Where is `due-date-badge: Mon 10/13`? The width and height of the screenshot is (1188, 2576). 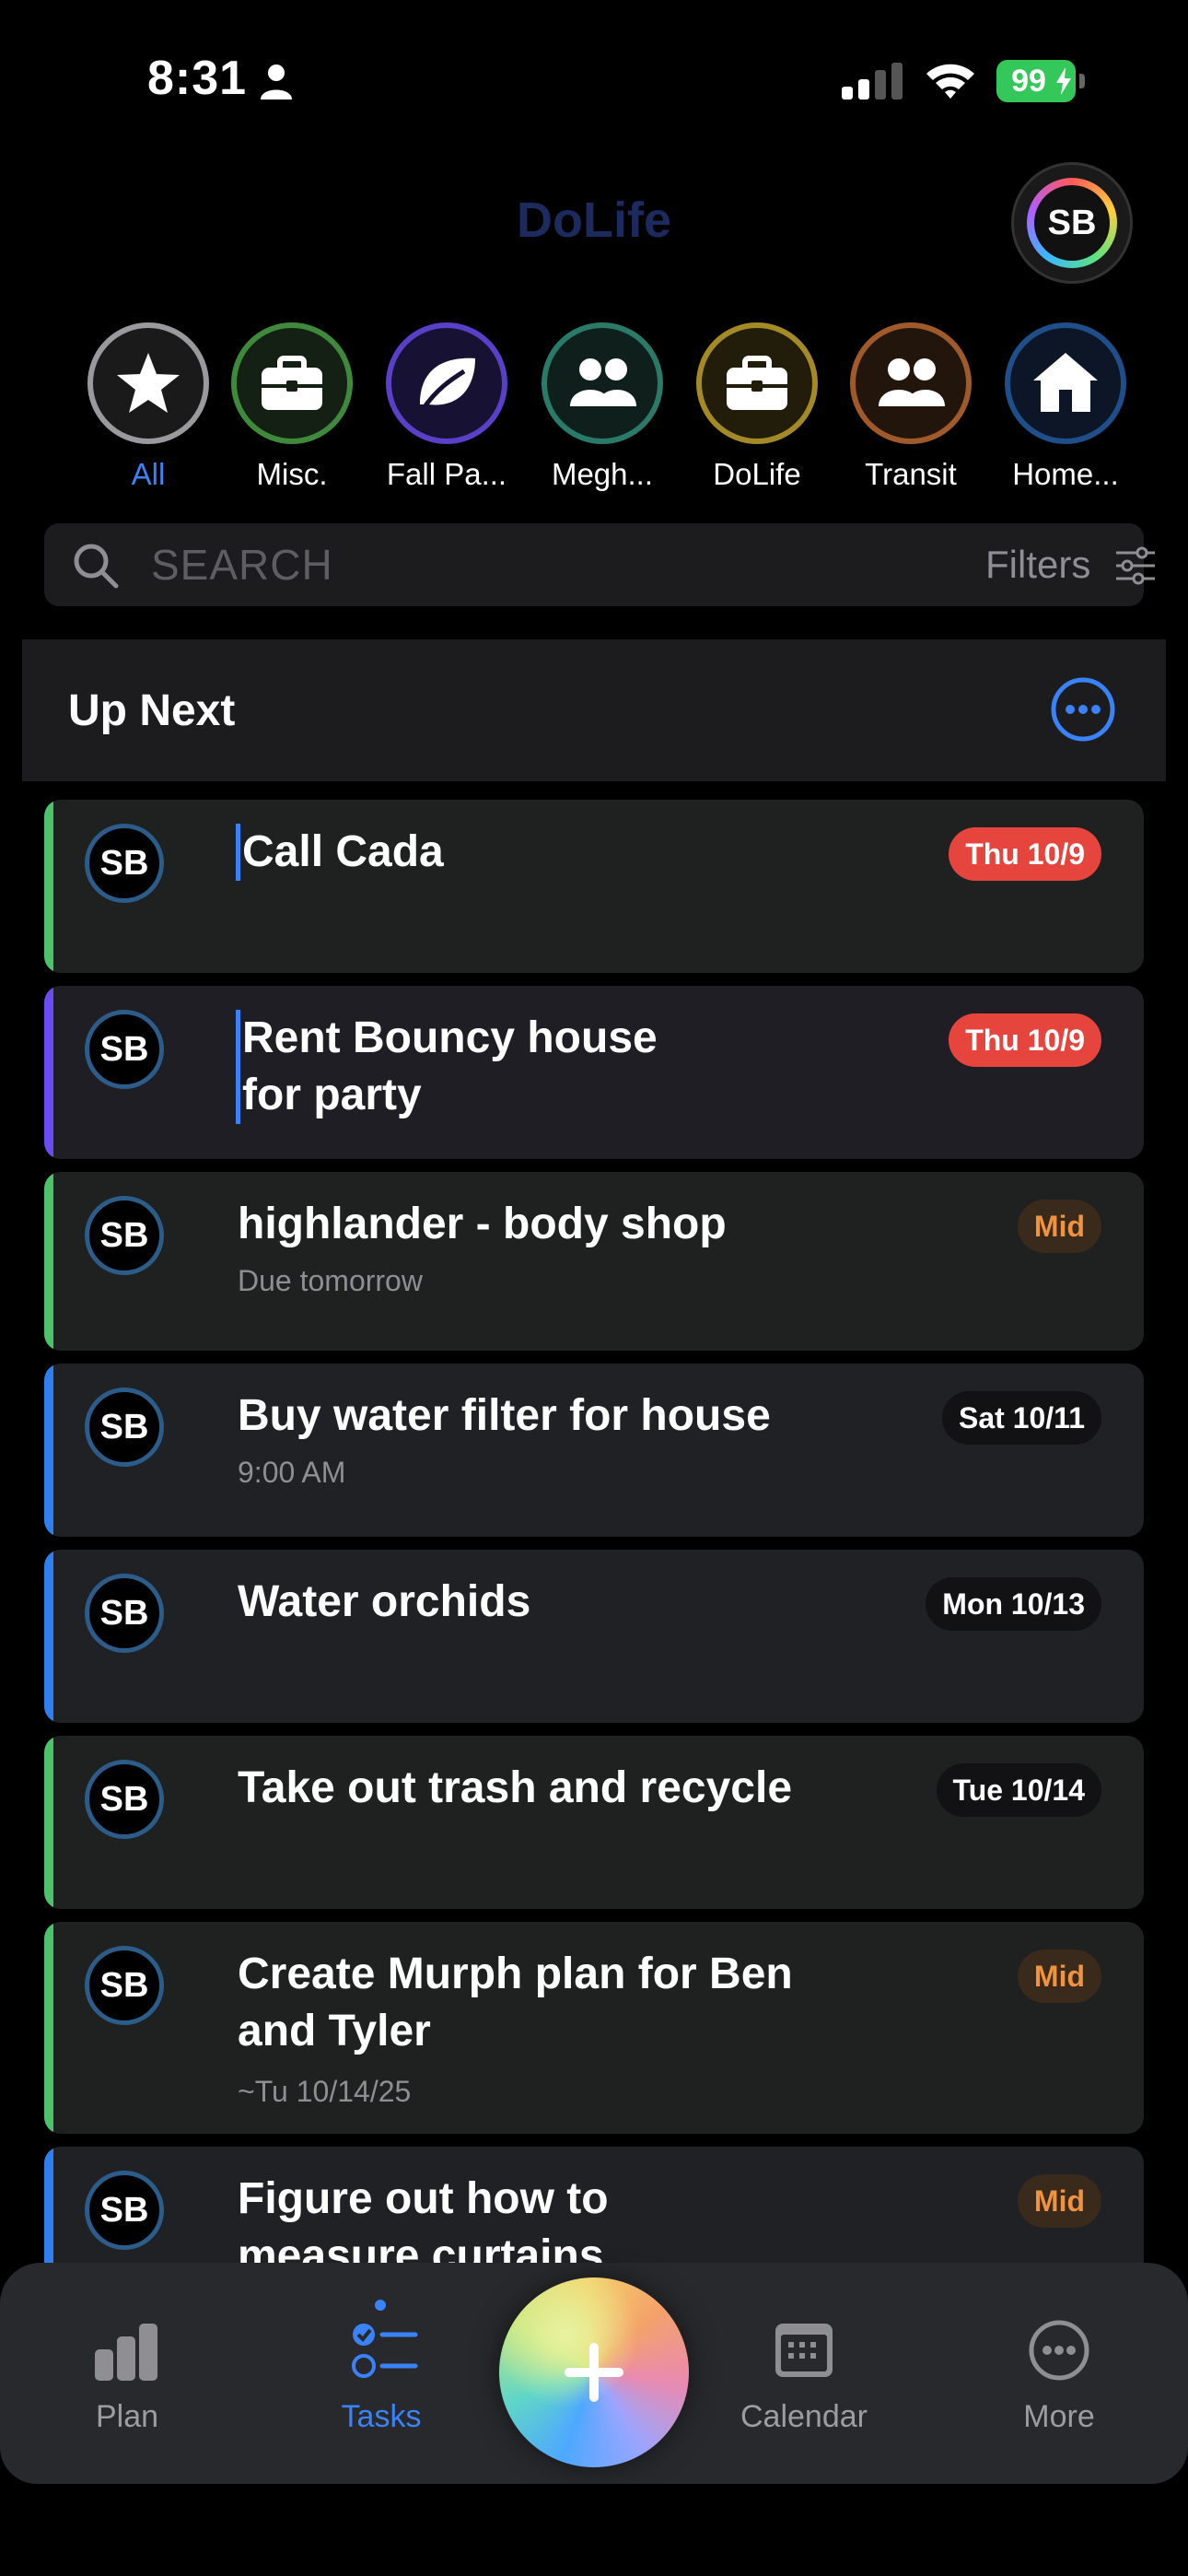
due-date-badge: Mon 10/13 is located at coordinates (1013, 1604).